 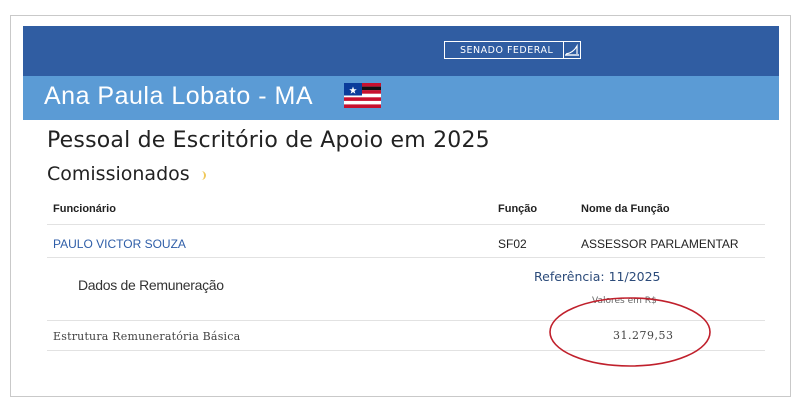 I want to click on col-header-funcao: Função, so click(x=518, y=209).